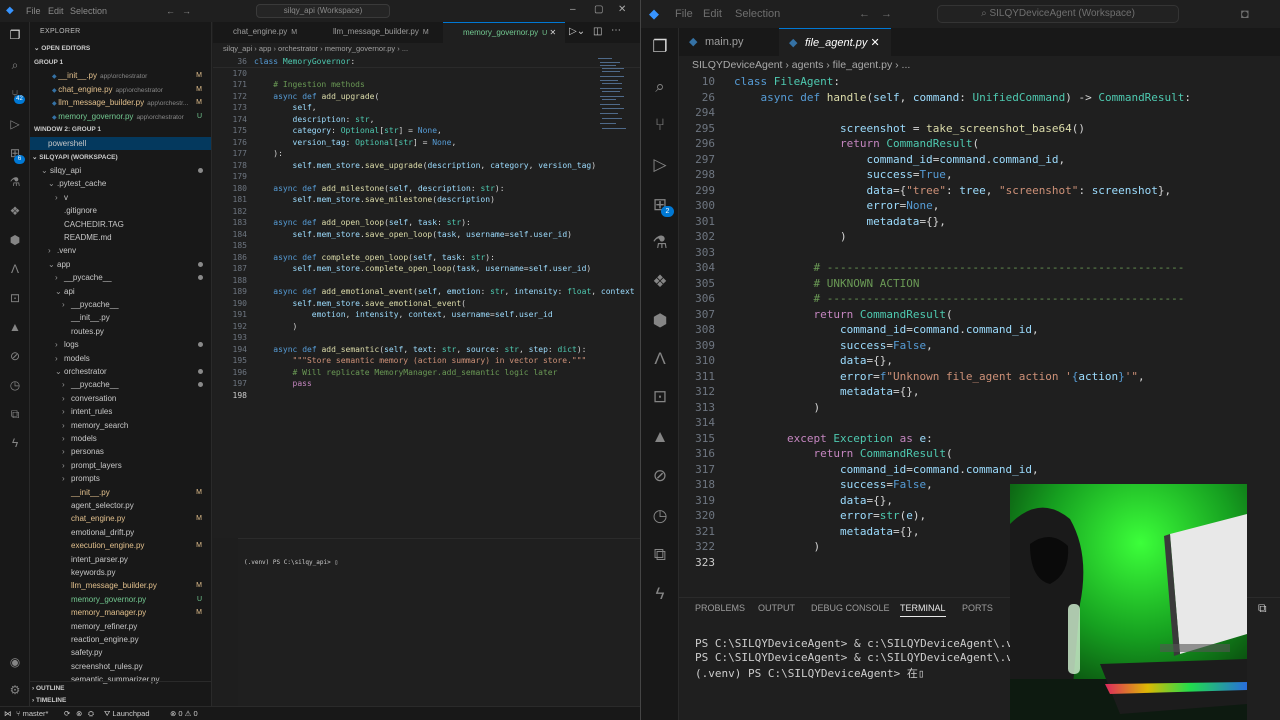 The image size is (1280, 720). Describe the element at coordinates (15, 662) in the screenshot. I see `account-icon: ◉` at that location.